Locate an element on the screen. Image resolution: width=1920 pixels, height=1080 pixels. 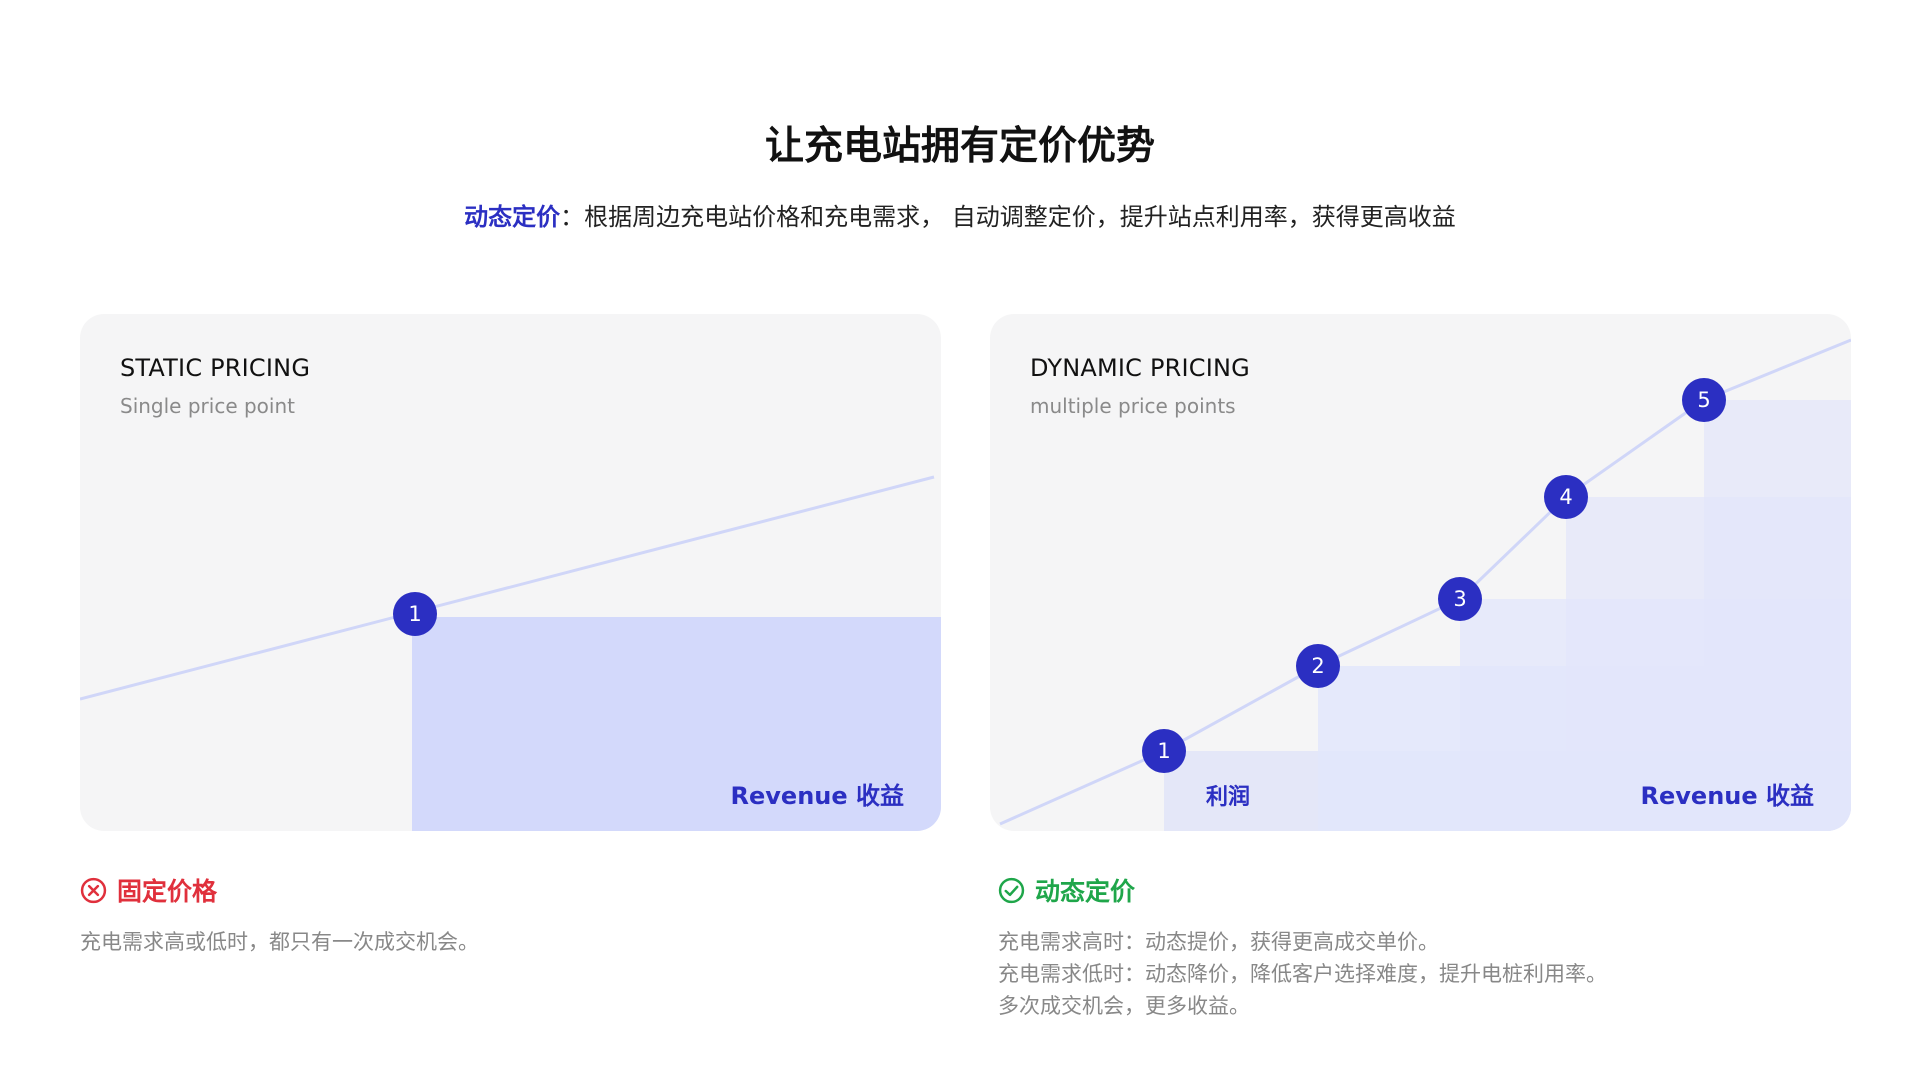
dynamic-price-point-5: 5 is located at coordinates (1704, 400).